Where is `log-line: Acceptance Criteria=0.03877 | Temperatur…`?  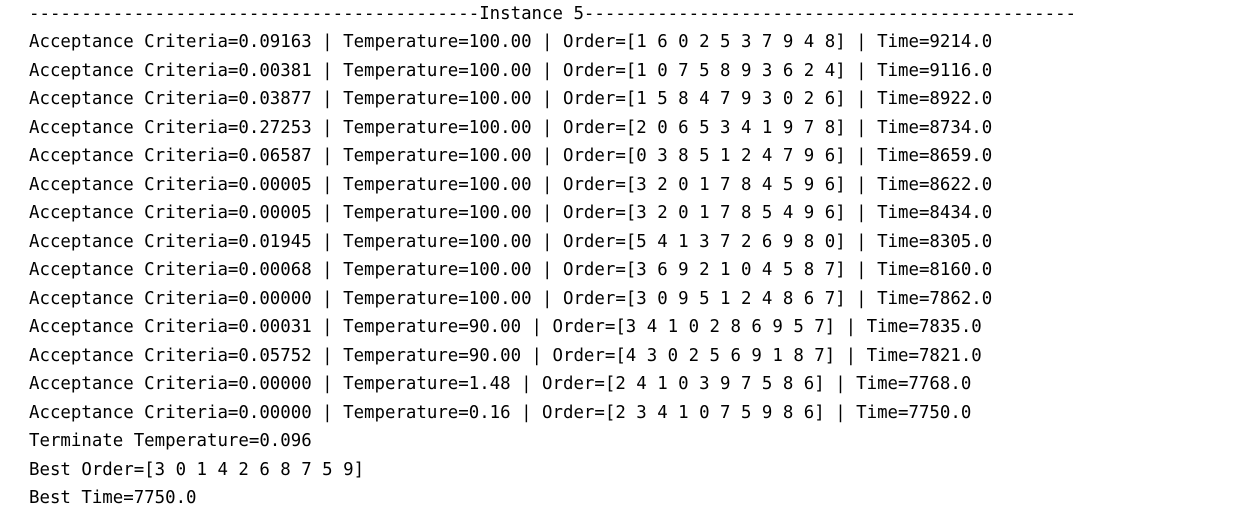
log-line: Acceptance Criteria=0.03877 | Temperatur… is located at coordinates (511, 99).